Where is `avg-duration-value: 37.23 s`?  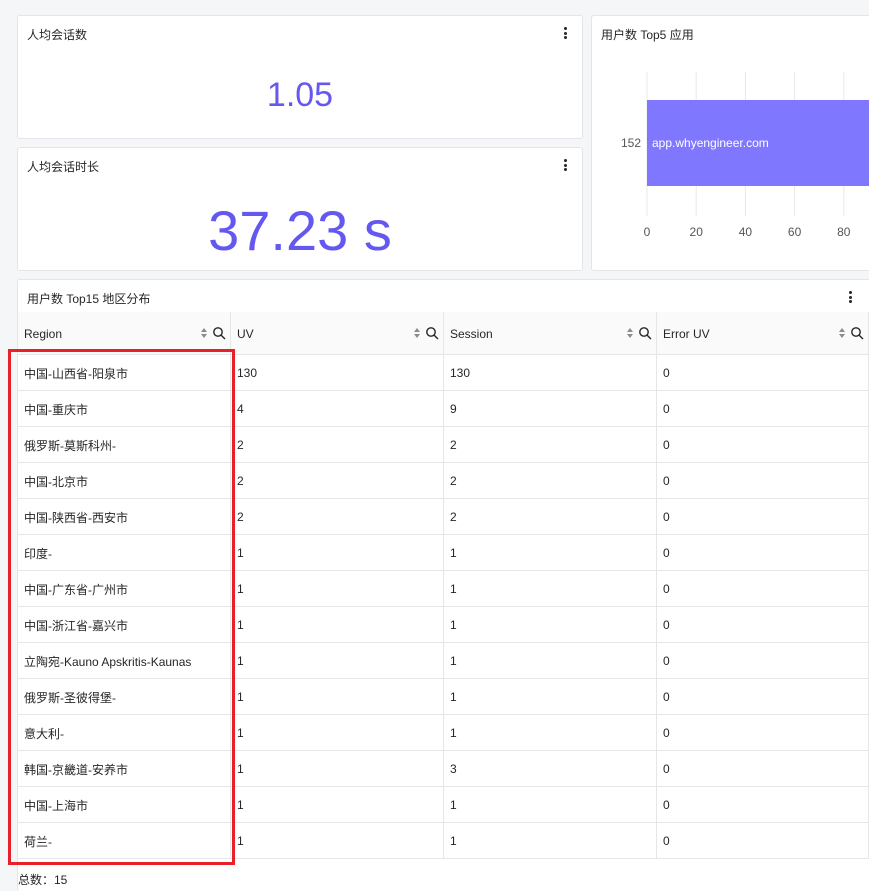 avg-duration-value: 37.23 s is located at coordinates (300, 230).